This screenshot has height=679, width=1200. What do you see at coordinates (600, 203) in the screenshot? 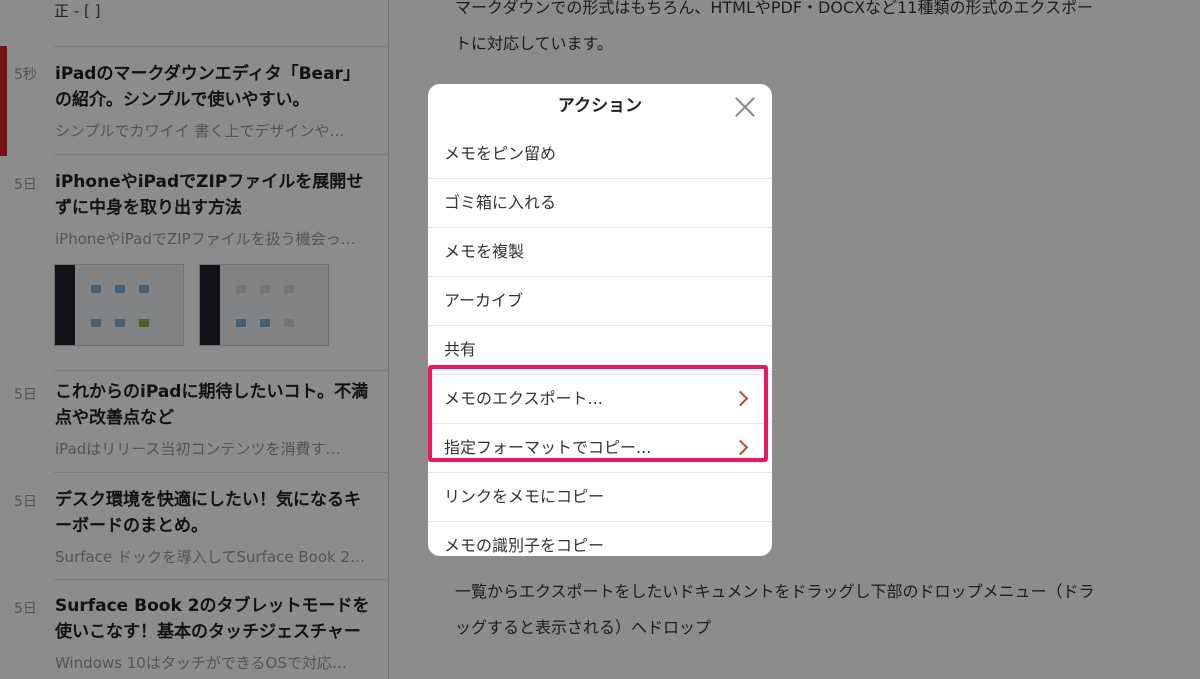
I see `menu-item-trash: ゴミ箱に入れる` at bounding box center [600, 203].